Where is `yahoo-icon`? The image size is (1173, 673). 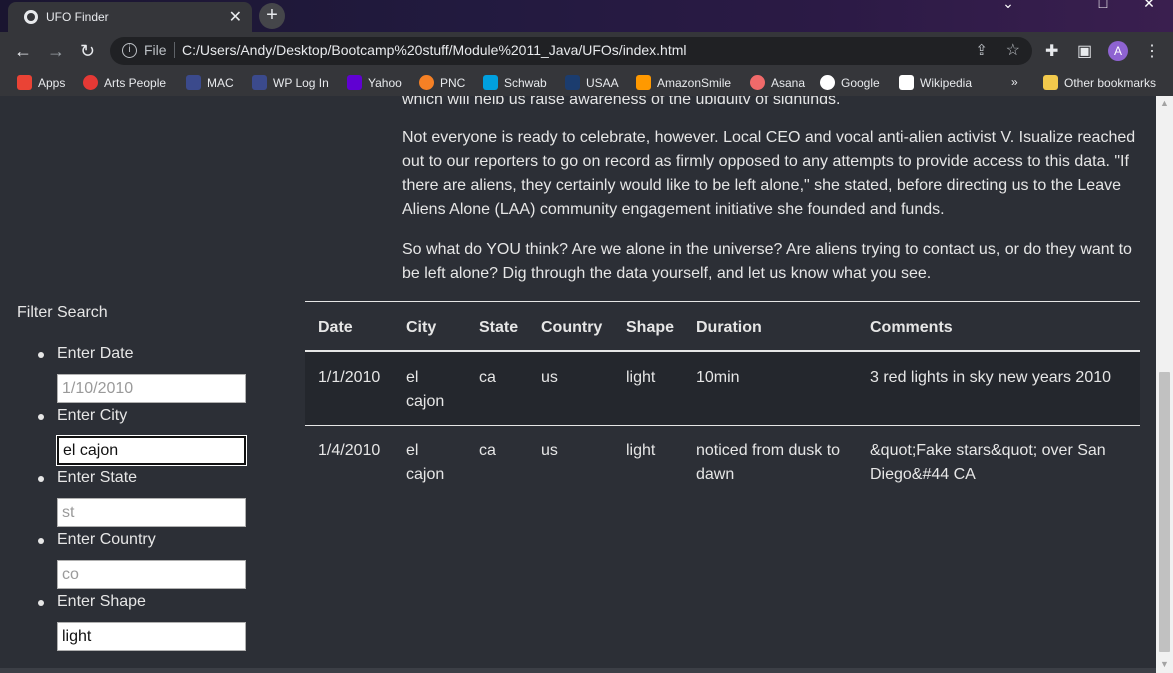
yahoo-icon is located at coordinates (354, 82).